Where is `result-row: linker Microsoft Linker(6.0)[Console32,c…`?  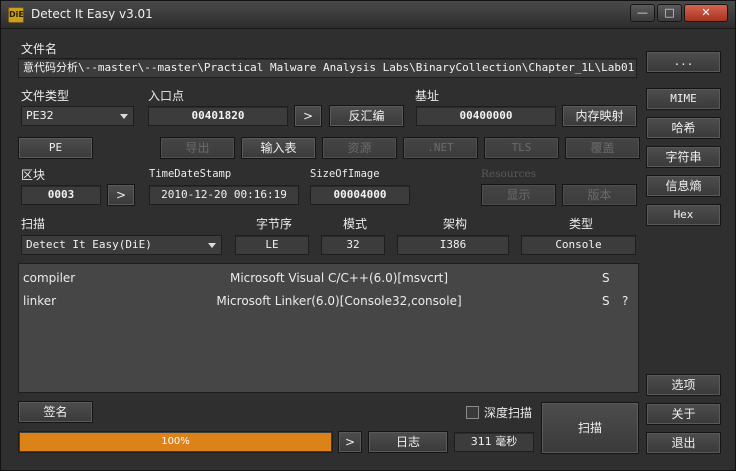 result-row: linker Microsoft Linker(6.0)[Console32,c… is located at coordinates (328, 301).